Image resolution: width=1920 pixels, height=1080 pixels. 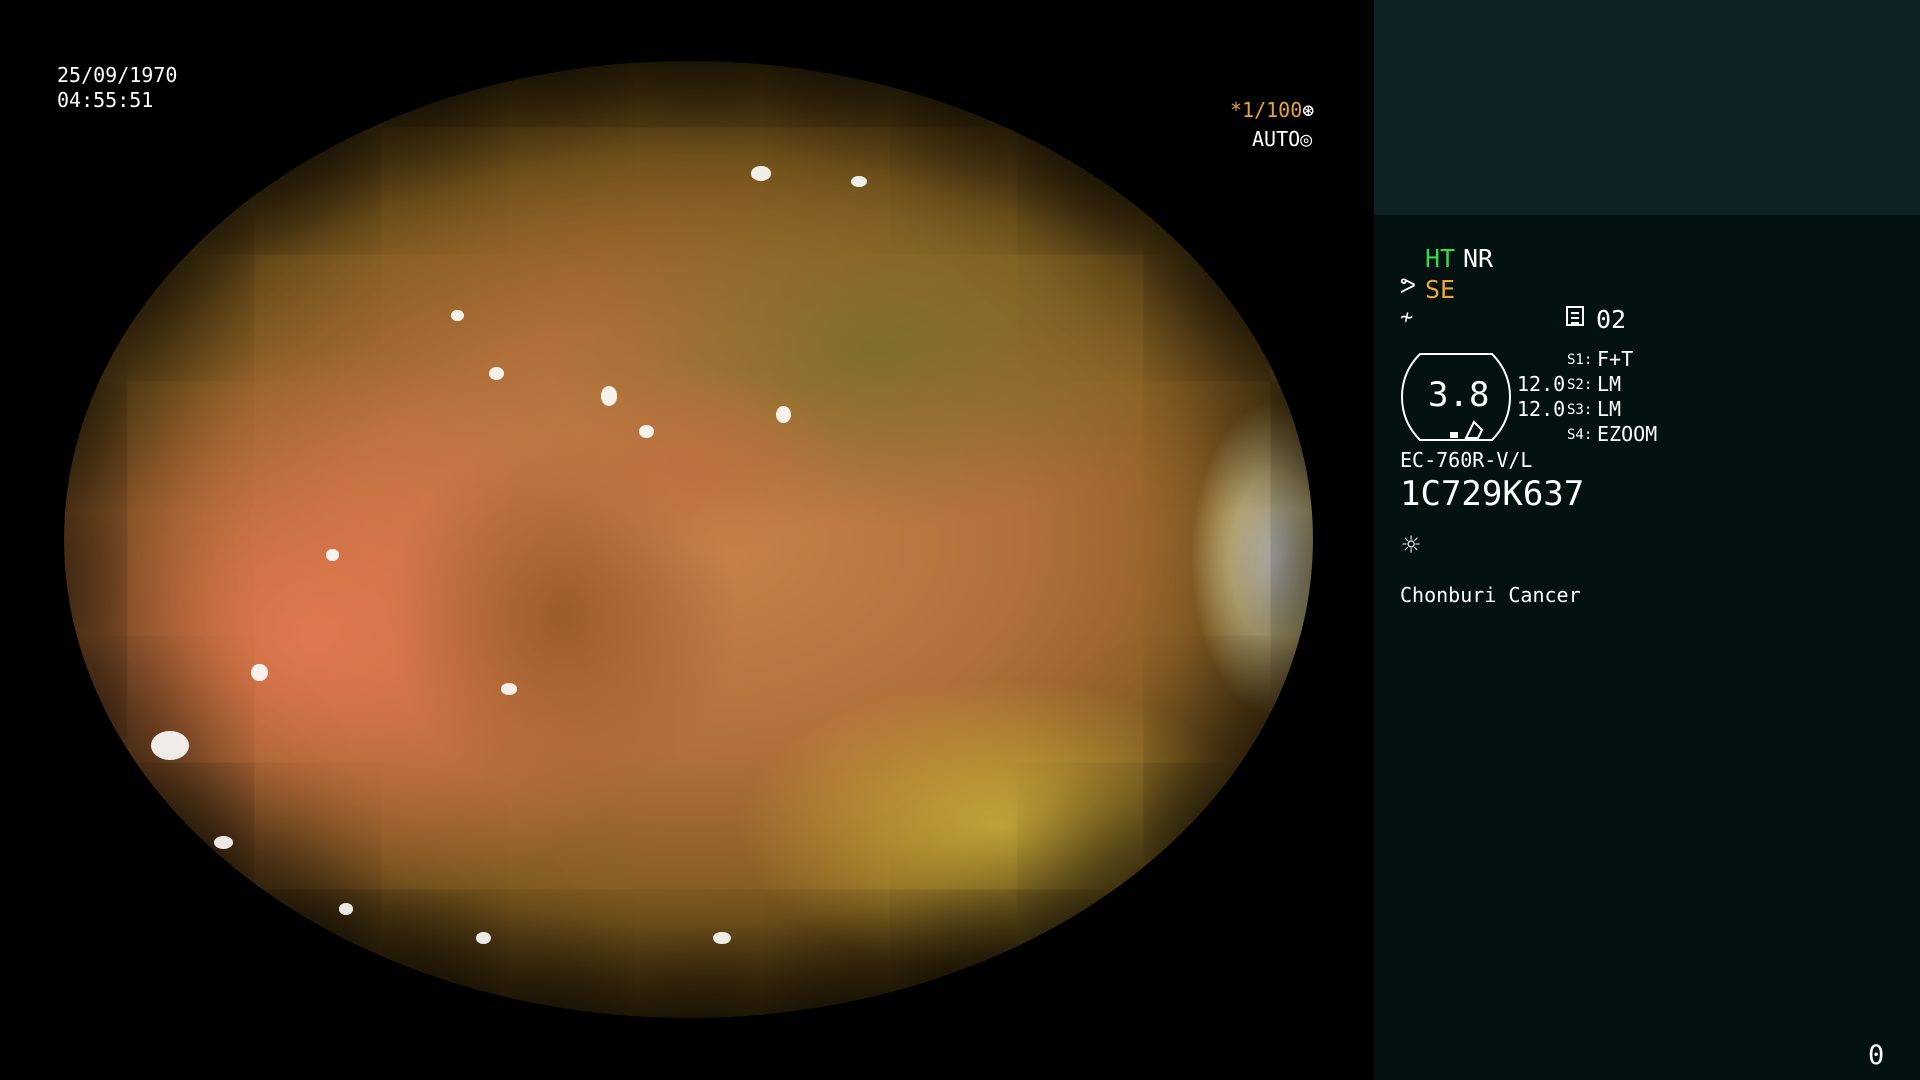 I want to click on zoom-level: 3.8, so click(x=1459, y=395).